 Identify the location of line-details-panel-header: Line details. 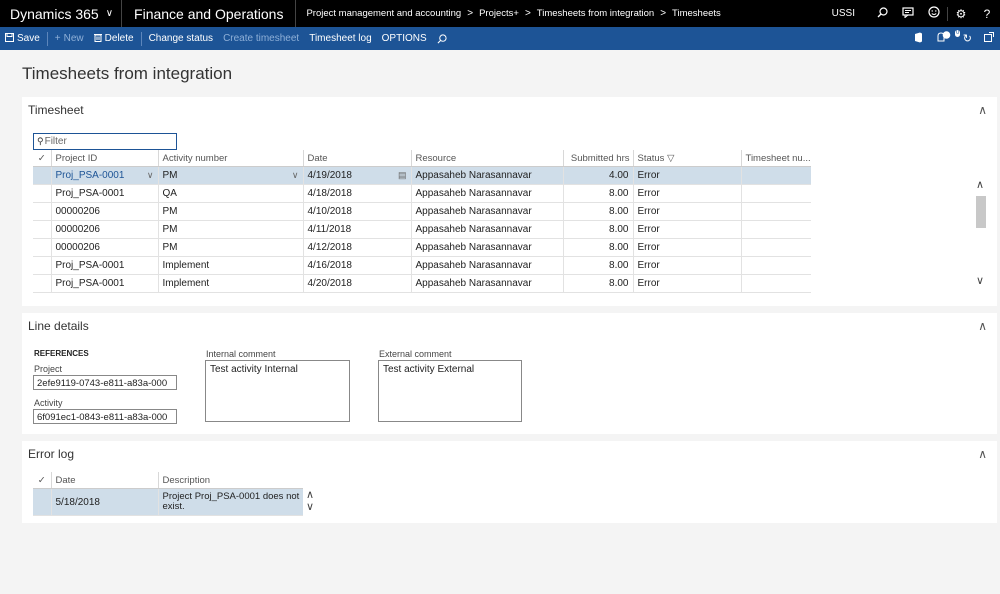
(58, 326).